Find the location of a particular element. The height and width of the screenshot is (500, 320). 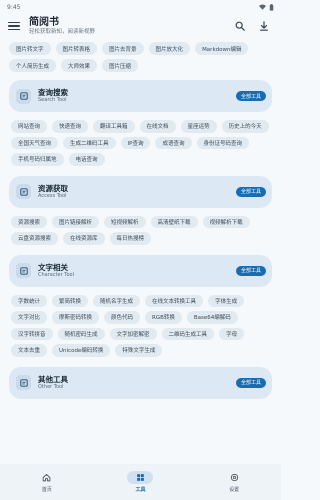

nav-item: 设置 is located at coordinates (234, 482).